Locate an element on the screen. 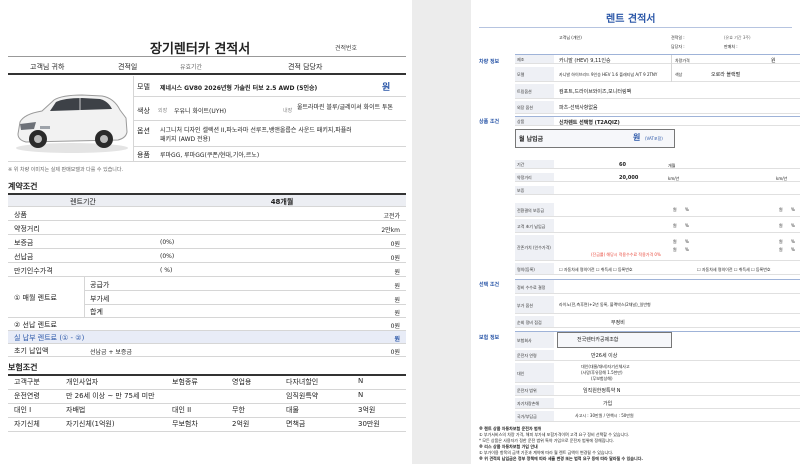 The height and width of the screenshot is (464, 800). model-value-r: 카니발 하이브리드 9인승 HEV 1.6 플래티넘 A/T 9 2TNY is located at coordinates (608, 74).